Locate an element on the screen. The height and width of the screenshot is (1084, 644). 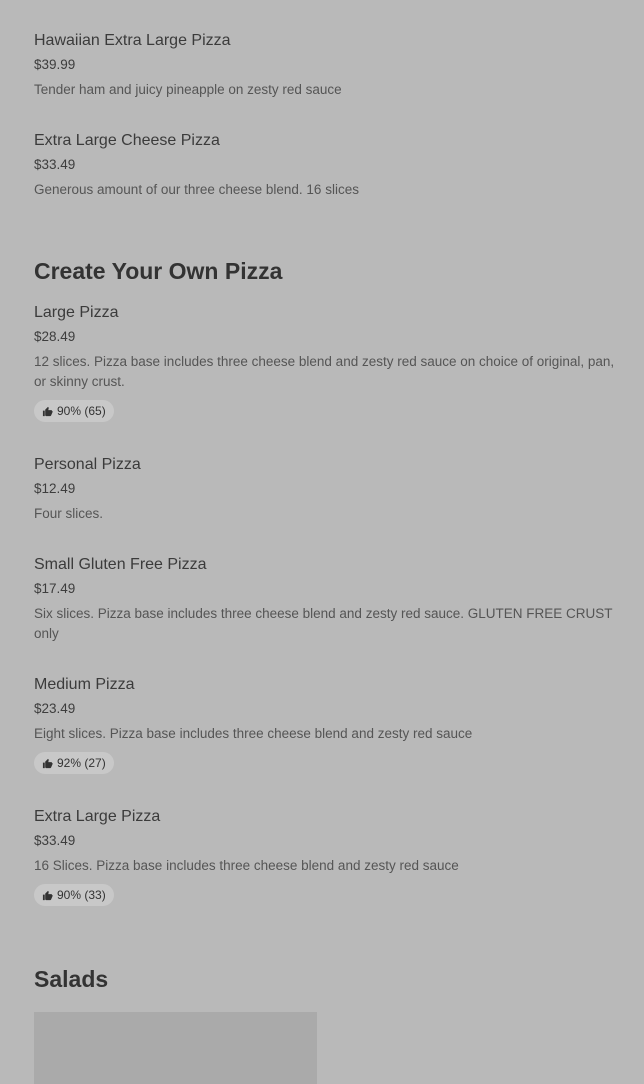
item-name: Hawaiian Extra Large Pizza is located at coordinates (132, 40).